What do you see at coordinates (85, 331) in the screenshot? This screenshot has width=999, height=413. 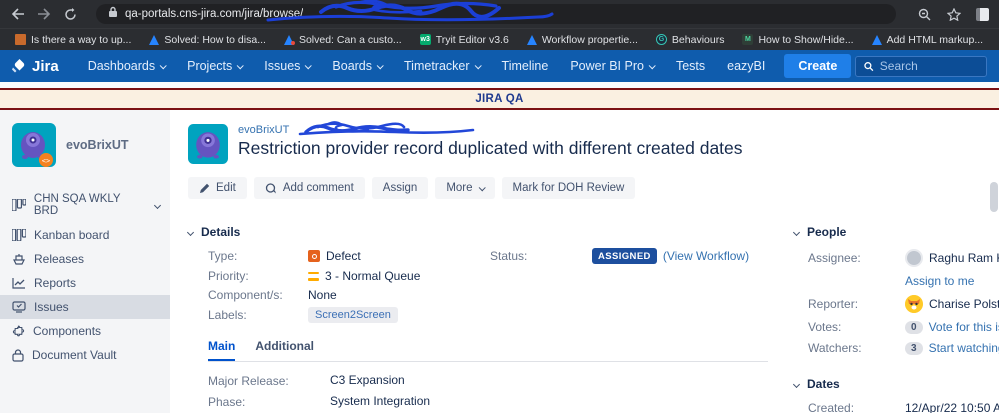 I see `sidebar-item-components: Components` at bounding box center [85, 331].